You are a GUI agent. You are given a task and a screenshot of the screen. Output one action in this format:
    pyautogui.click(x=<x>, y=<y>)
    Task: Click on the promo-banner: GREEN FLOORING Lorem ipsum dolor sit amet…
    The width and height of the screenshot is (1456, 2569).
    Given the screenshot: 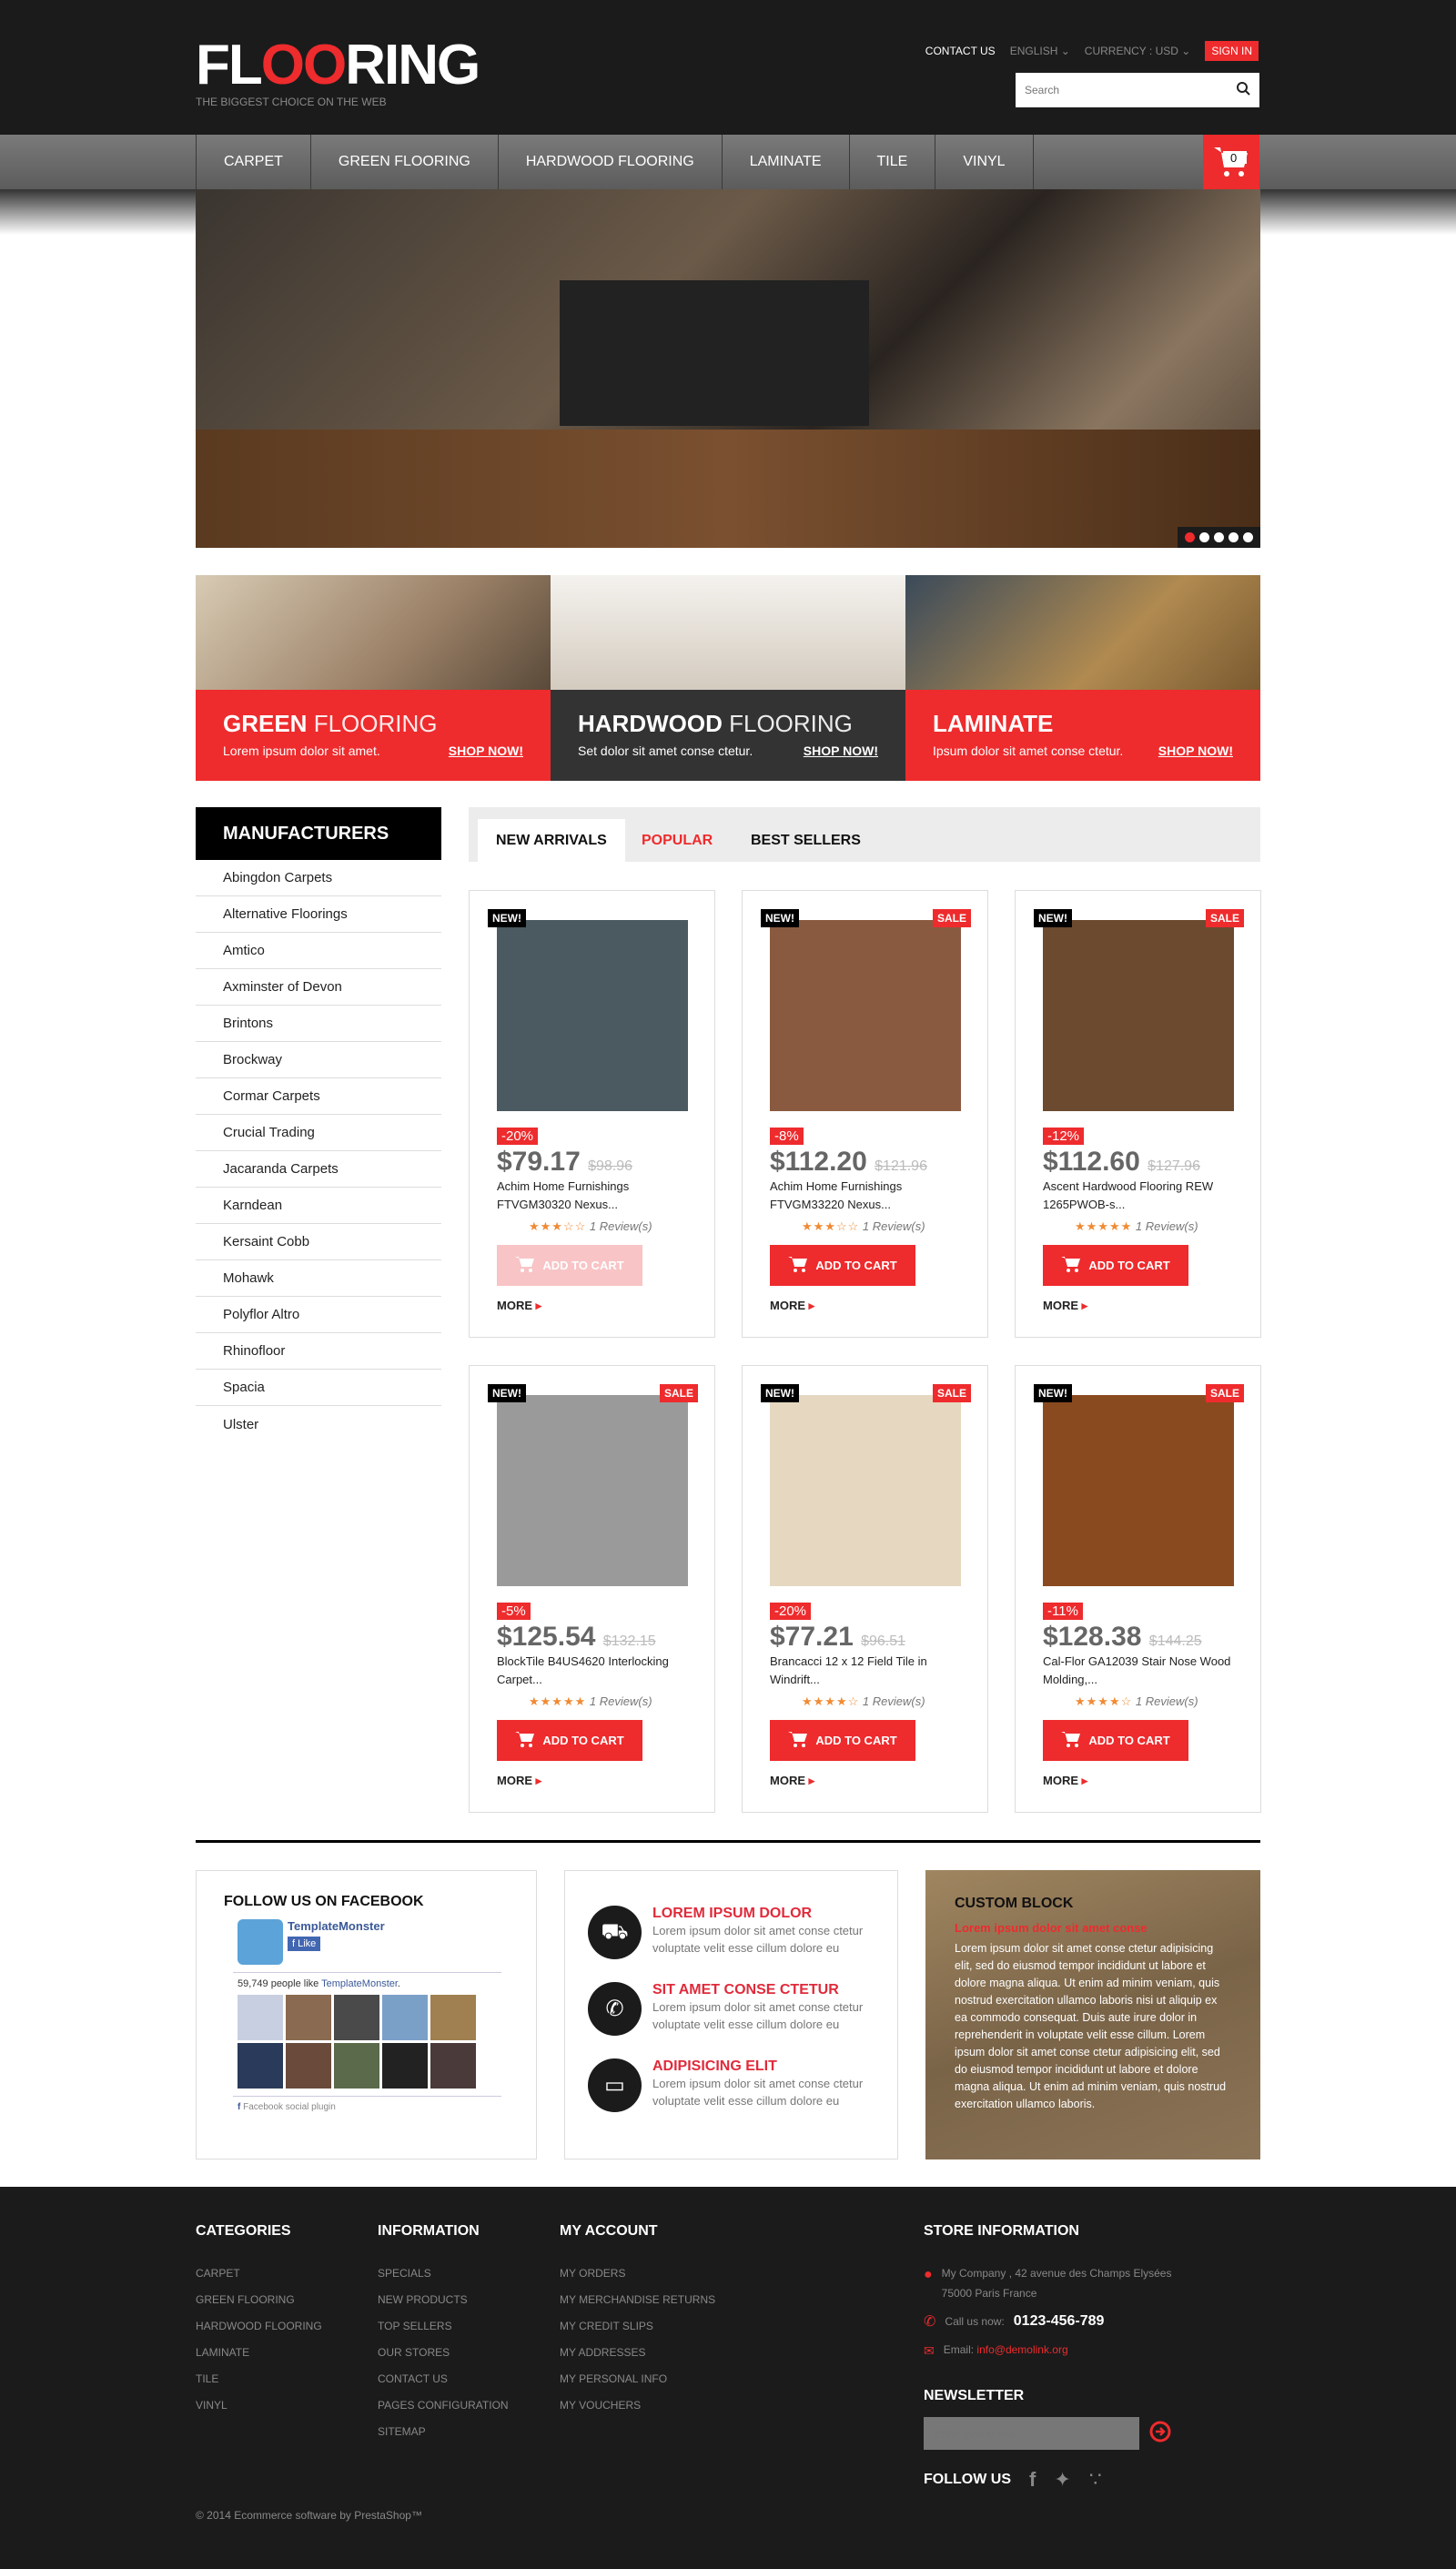 What is the action you would take?
    pyautogui.click(x=374, y=678)
    